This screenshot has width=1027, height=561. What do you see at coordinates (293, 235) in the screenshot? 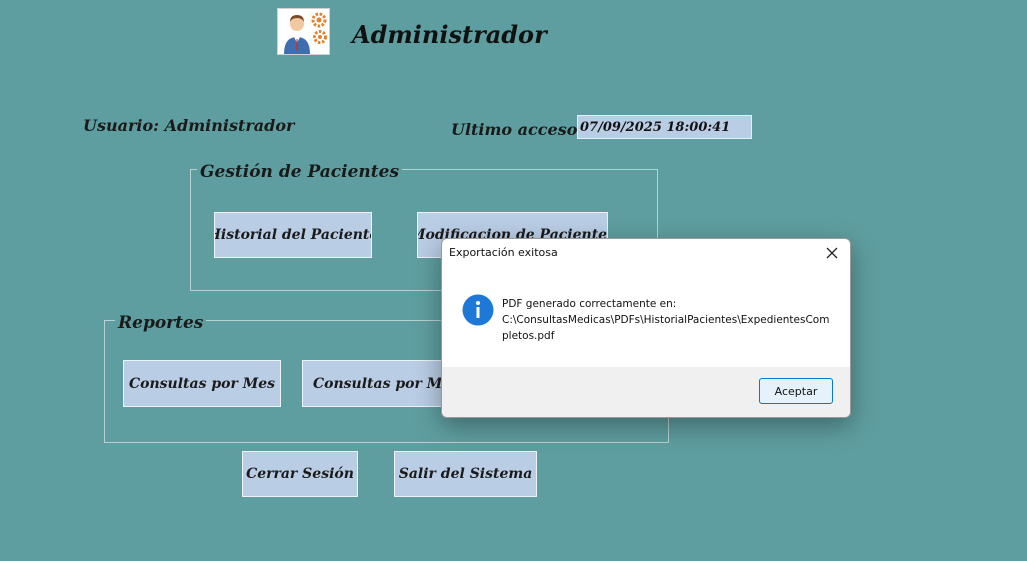
I see `patient-history-button: Historial del Paciente` at bounding box center [293, 235].